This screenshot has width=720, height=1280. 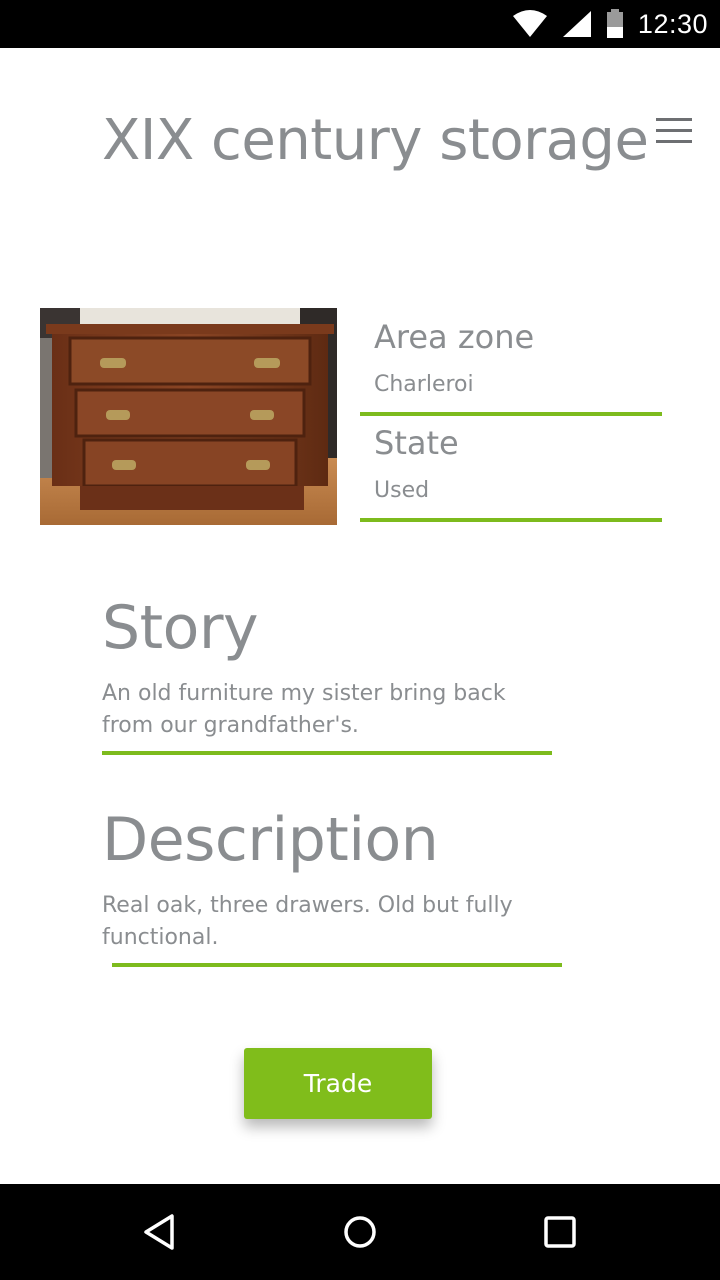 What do you see at coordinates (360, 24) in the screenshot?
I see `status-bar: 12:30` at bounding box center [360, 24].